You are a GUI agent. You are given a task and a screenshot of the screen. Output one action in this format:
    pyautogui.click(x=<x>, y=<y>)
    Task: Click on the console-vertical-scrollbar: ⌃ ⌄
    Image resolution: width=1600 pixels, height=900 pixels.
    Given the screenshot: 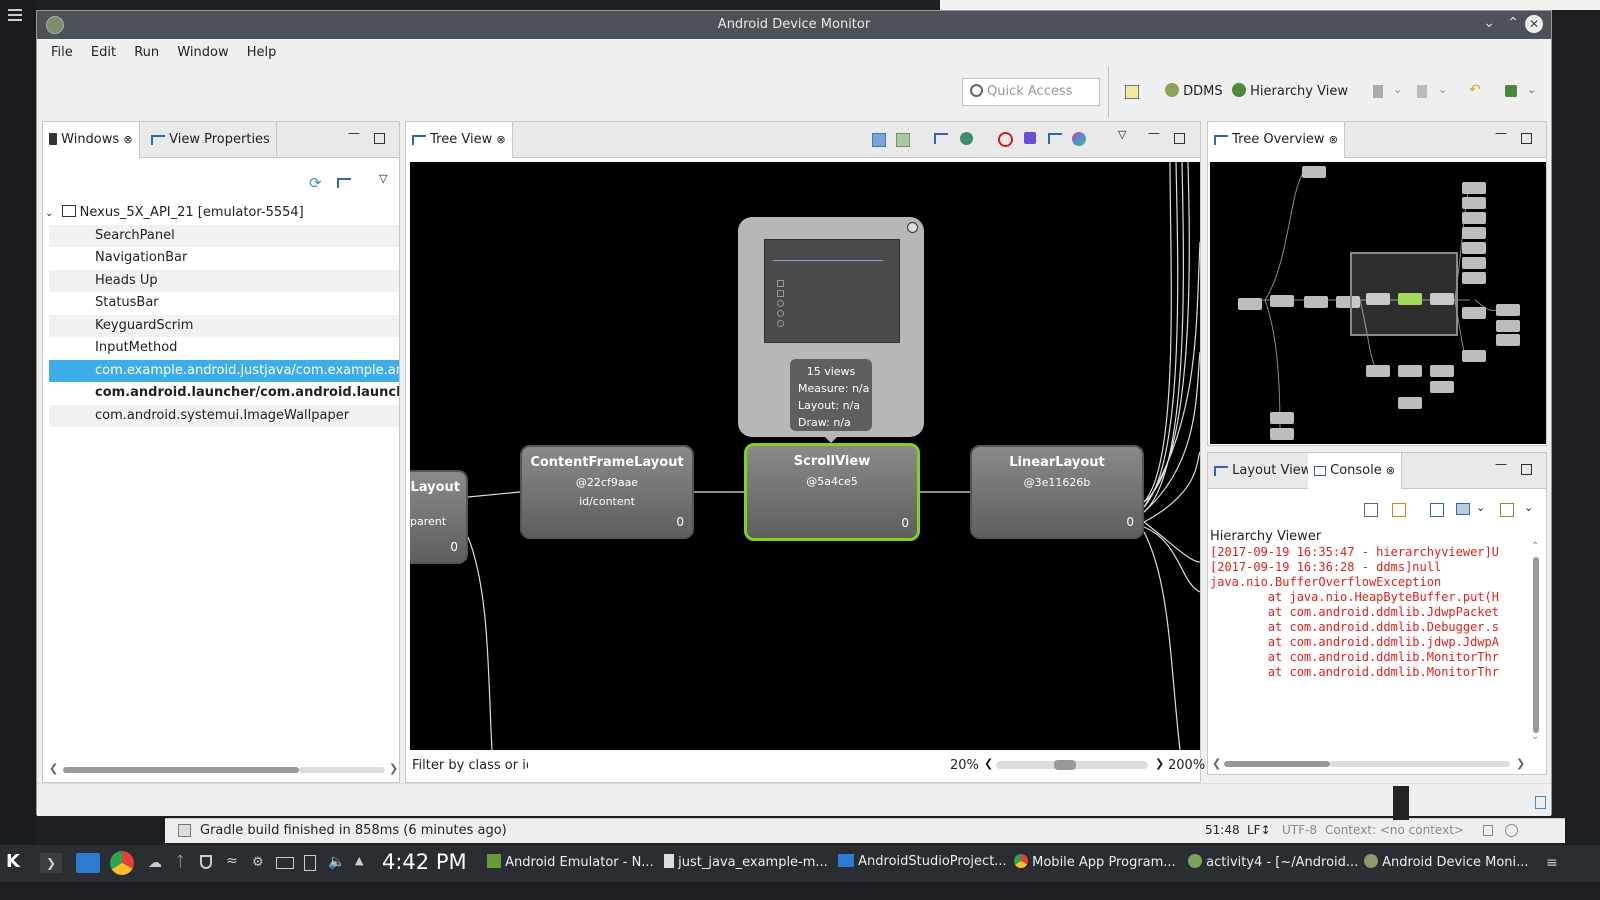 What is the action you would take?
    pyautogui.click(x=1536, y=645)
    